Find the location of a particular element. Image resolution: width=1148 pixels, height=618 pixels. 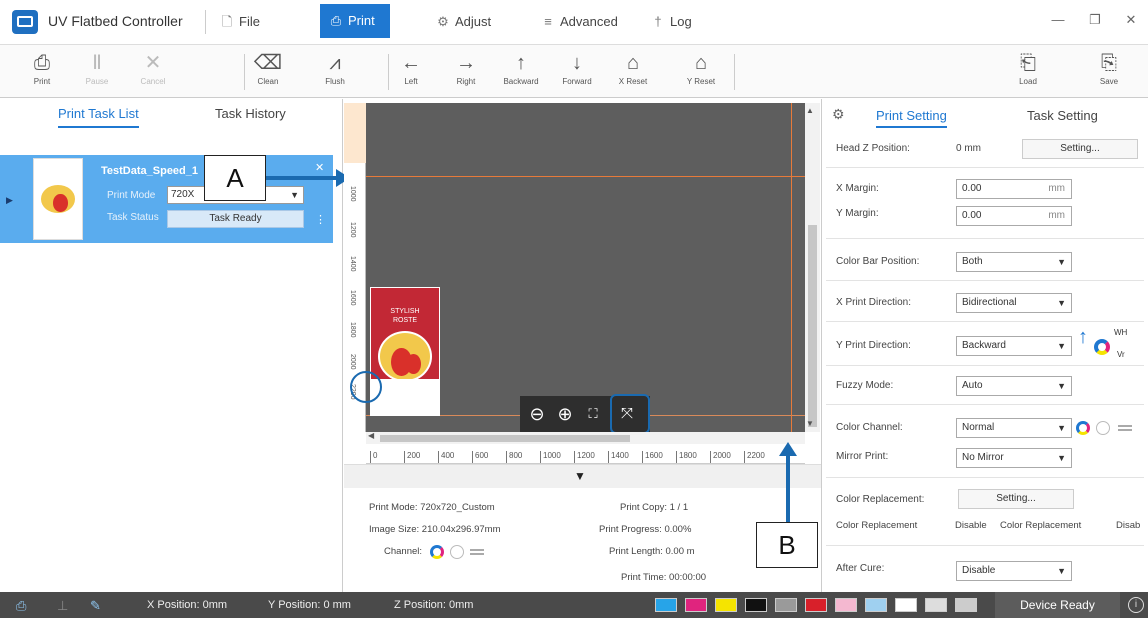

menu-advanced: ≡ Advanced is located at coordinates (577, 22).